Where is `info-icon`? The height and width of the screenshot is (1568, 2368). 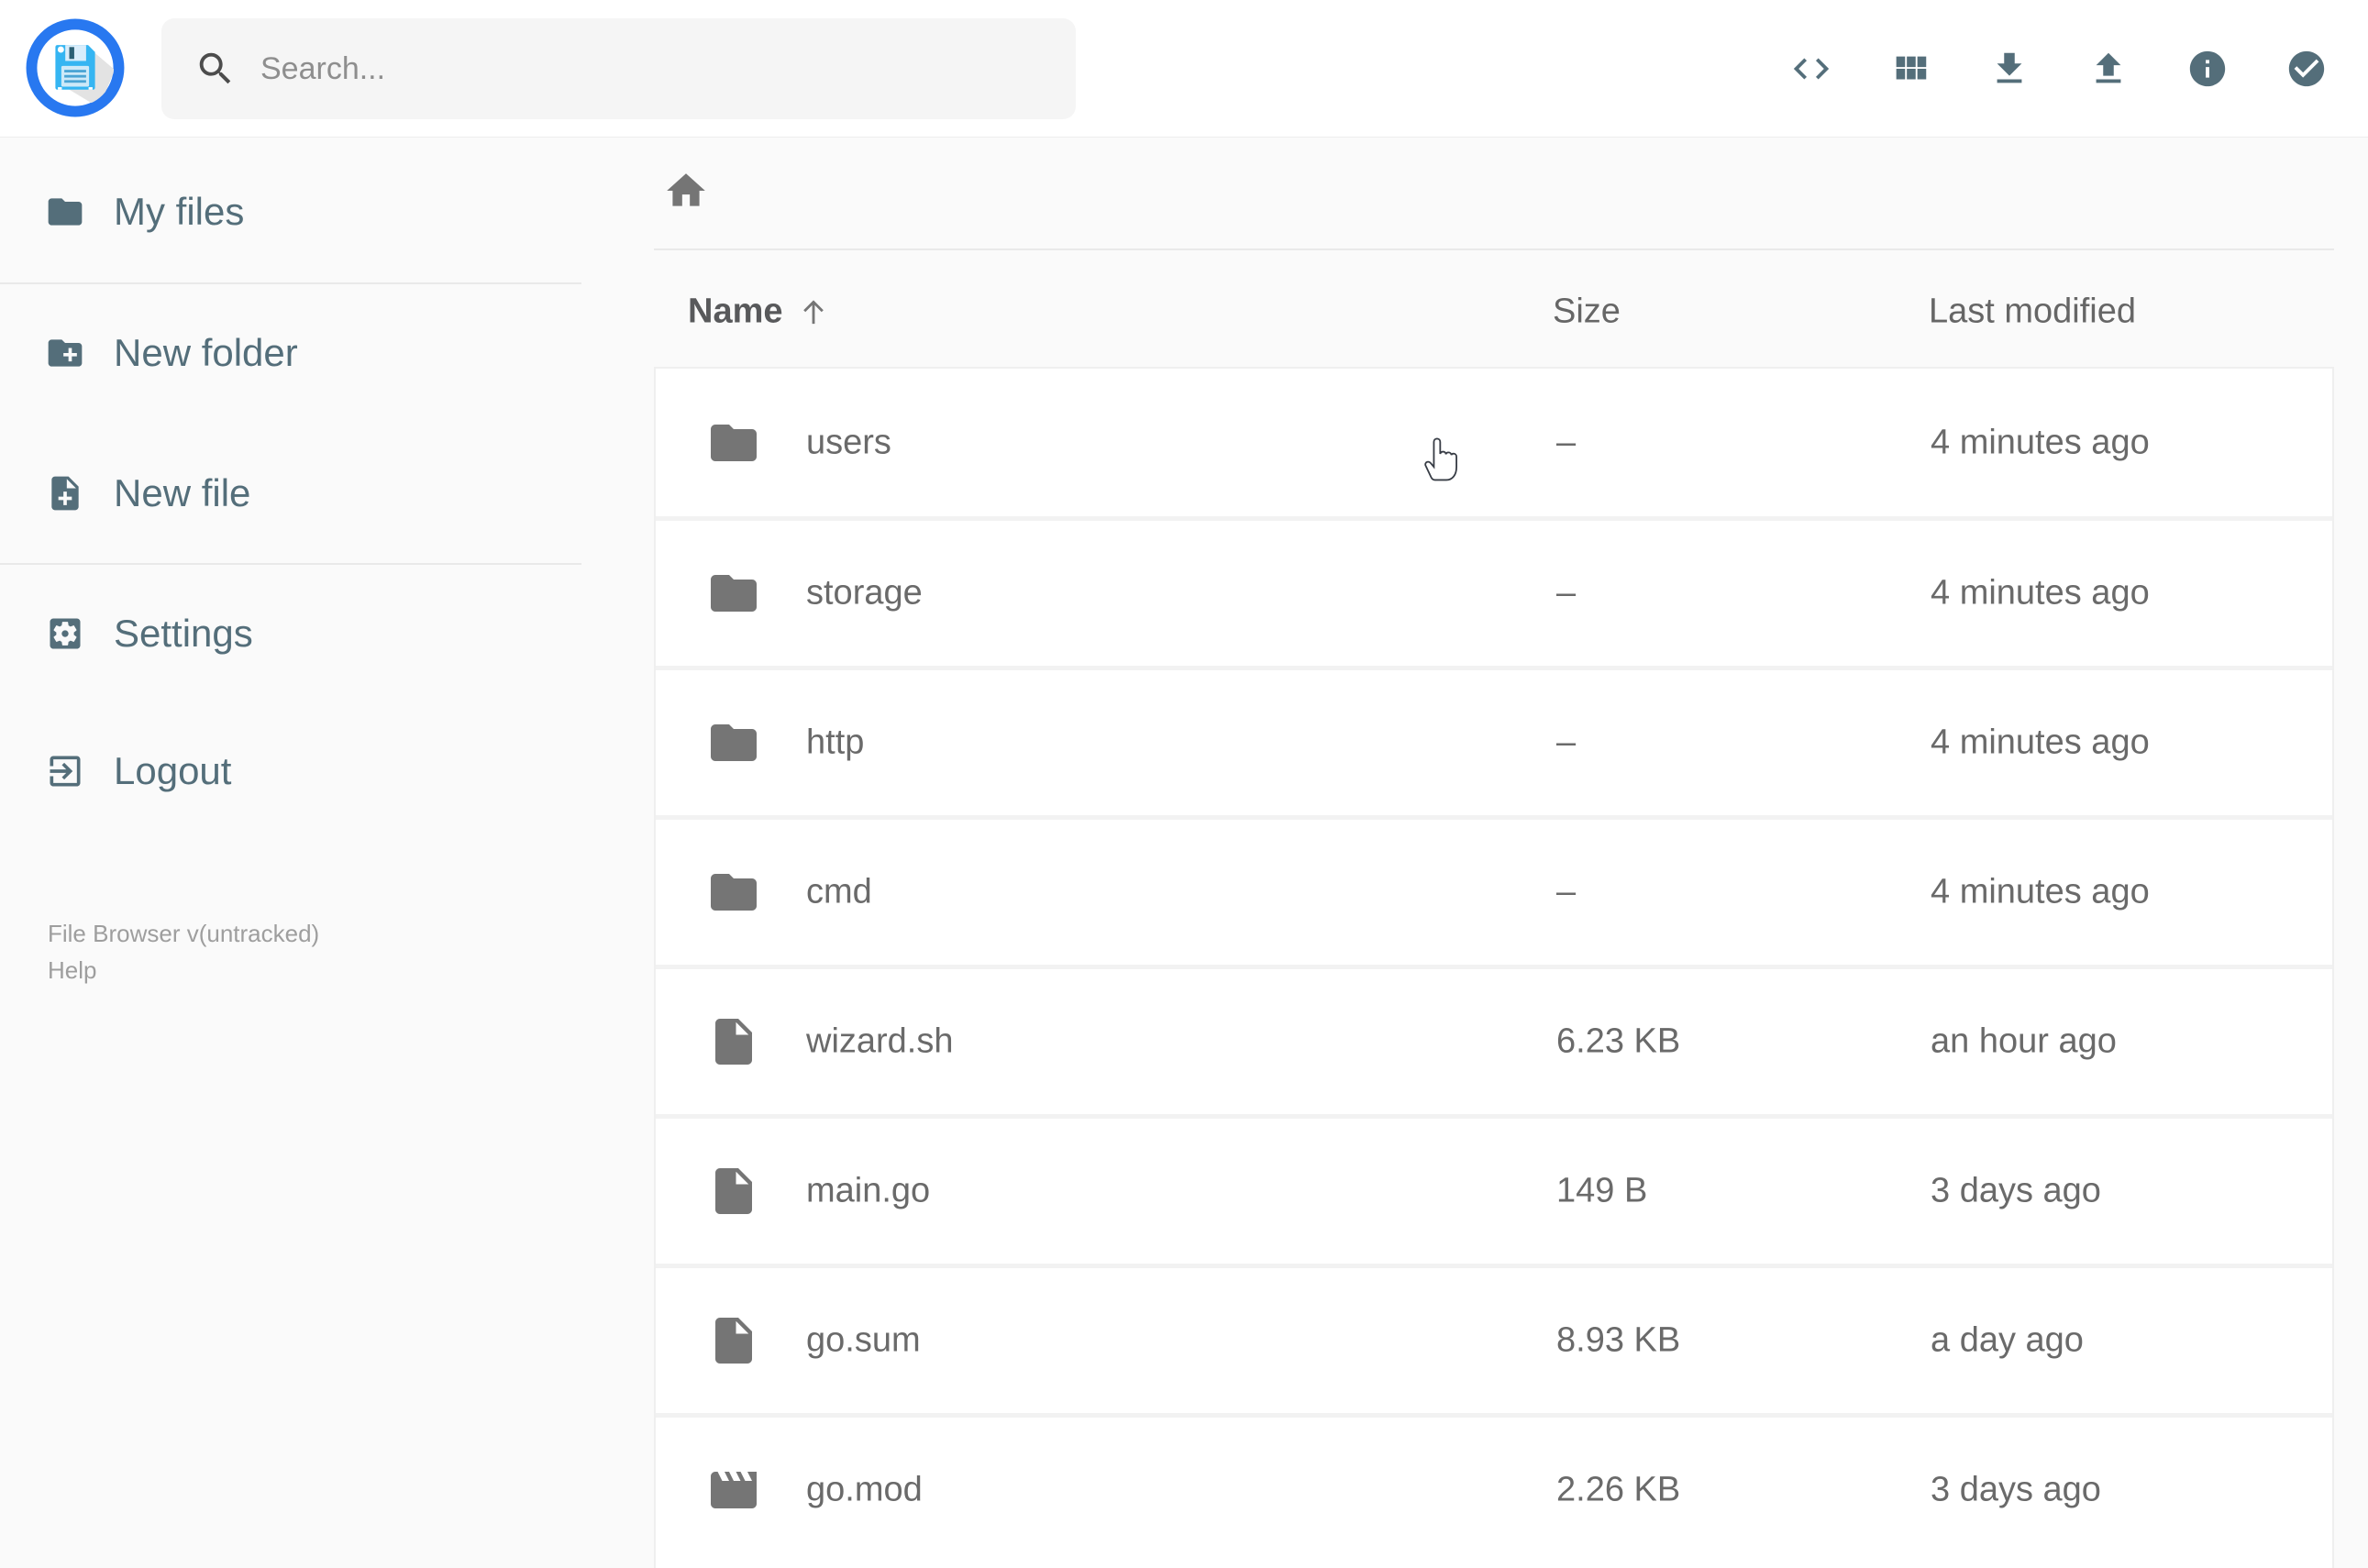 info-icon is located at coordinates (2207, 69).